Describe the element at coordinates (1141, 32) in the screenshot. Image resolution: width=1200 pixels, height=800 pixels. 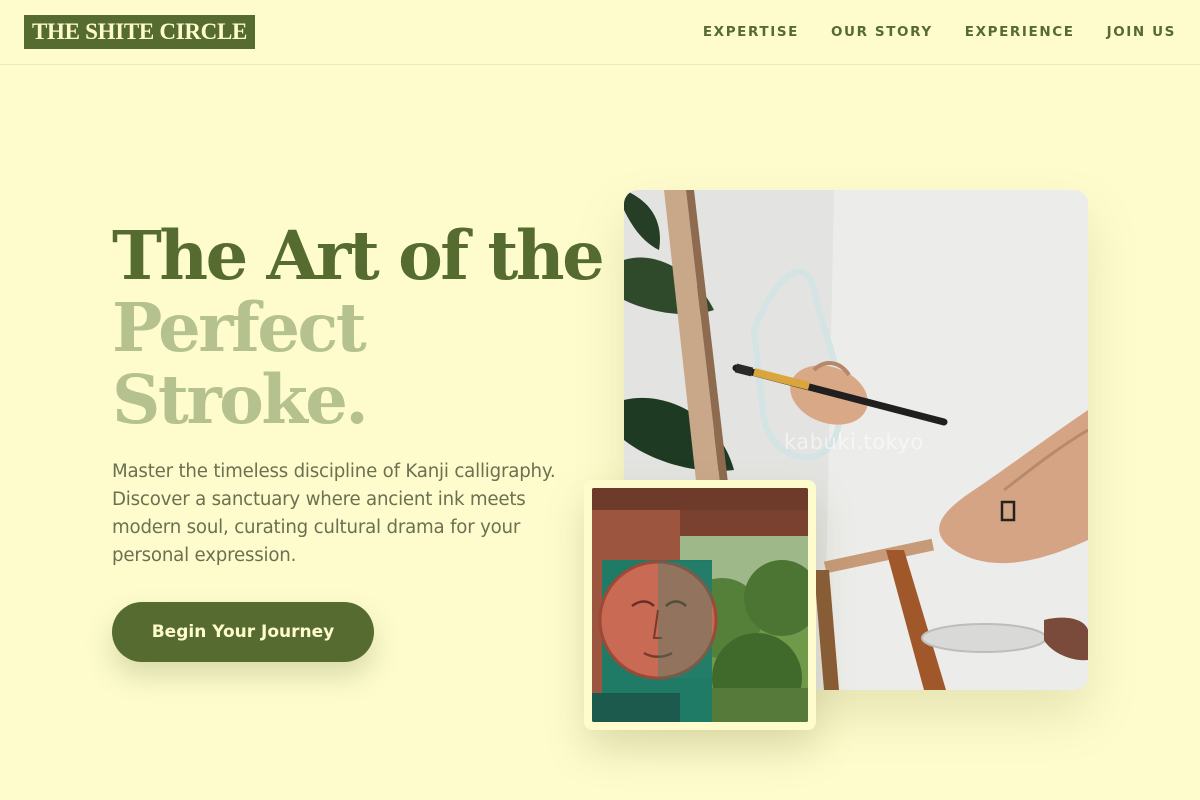
I see `nav-link-join-us: JOIN US` at that location.